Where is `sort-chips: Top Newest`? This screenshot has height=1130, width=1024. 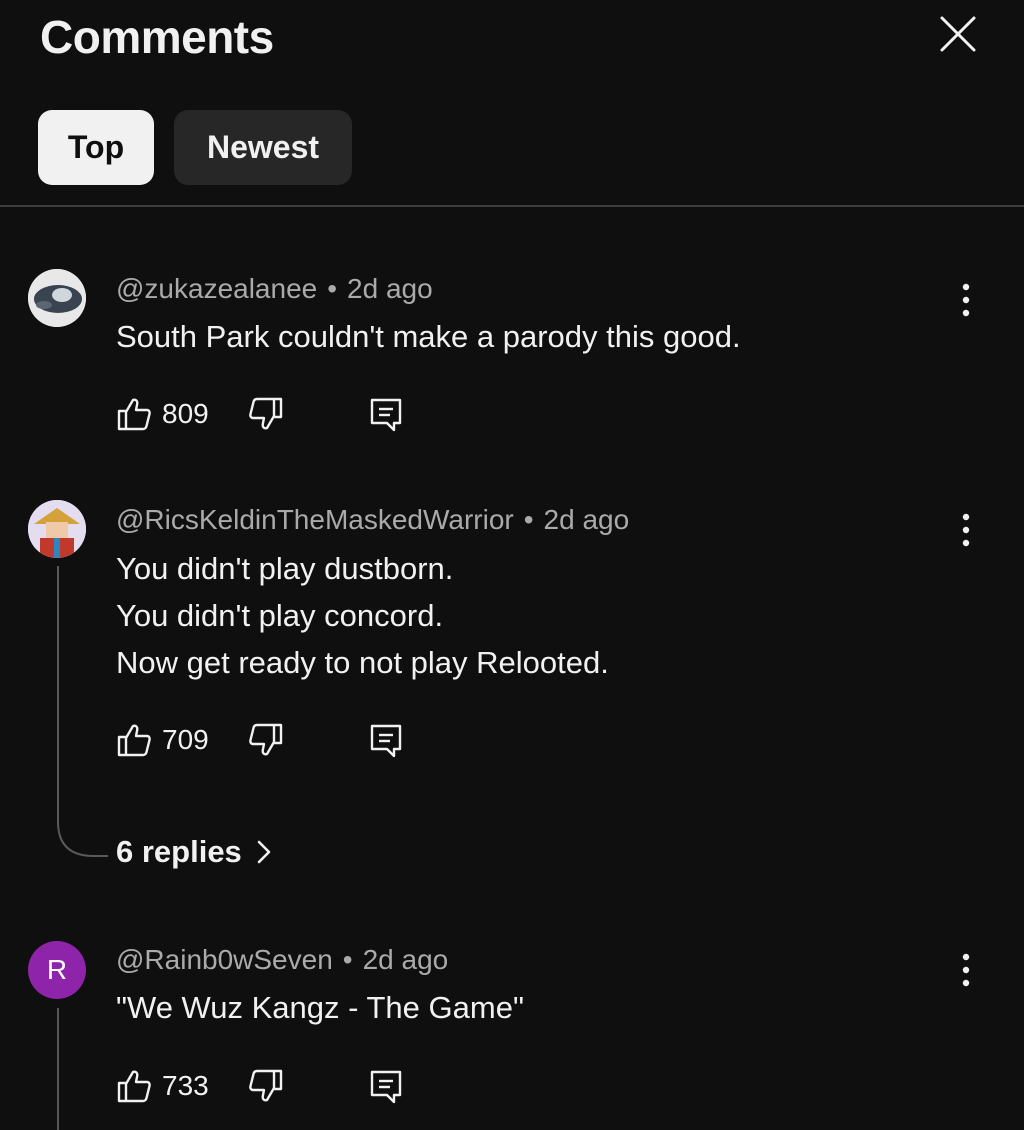 sort-chips: Top Newest is located at coordinates (195, 147).